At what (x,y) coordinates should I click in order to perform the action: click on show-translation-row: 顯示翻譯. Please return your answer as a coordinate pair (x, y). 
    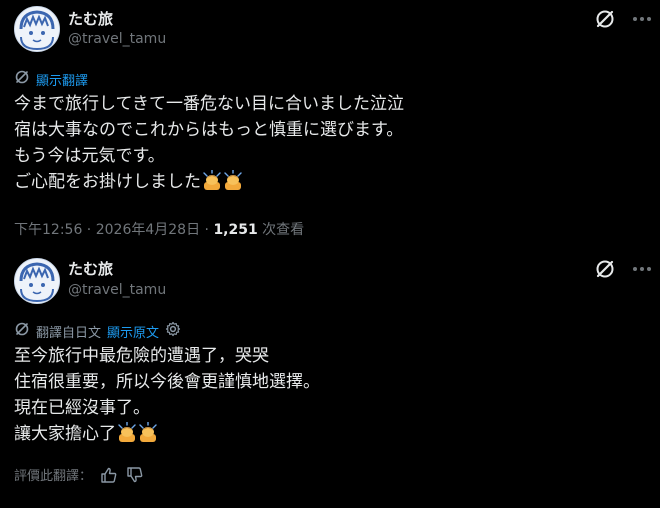
    Looking at the image, I should click on (51, 79).